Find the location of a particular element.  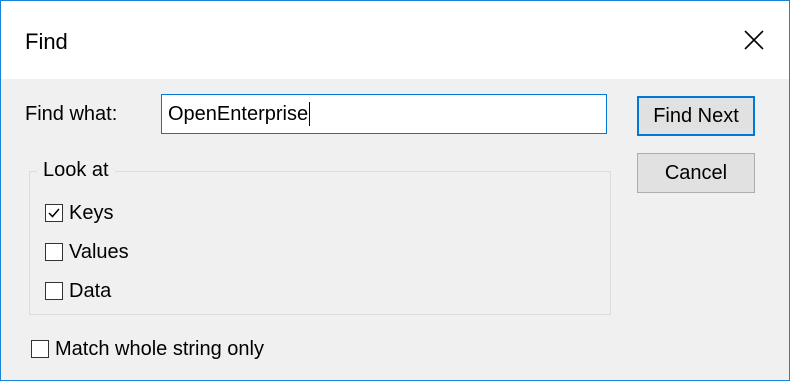

find-what-value: OpenEnterprise is located at coordinates (238, 113).